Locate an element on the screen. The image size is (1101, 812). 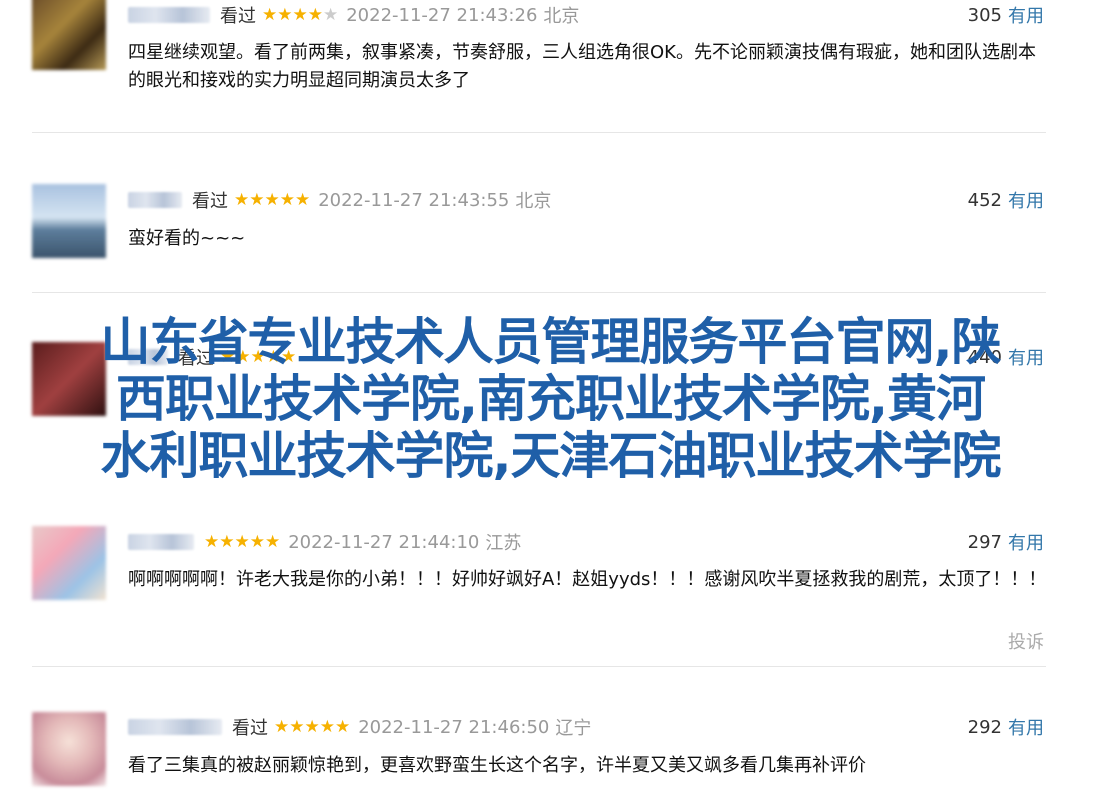
vote-area: 292 有用 is located at coordinates (1006, 727).